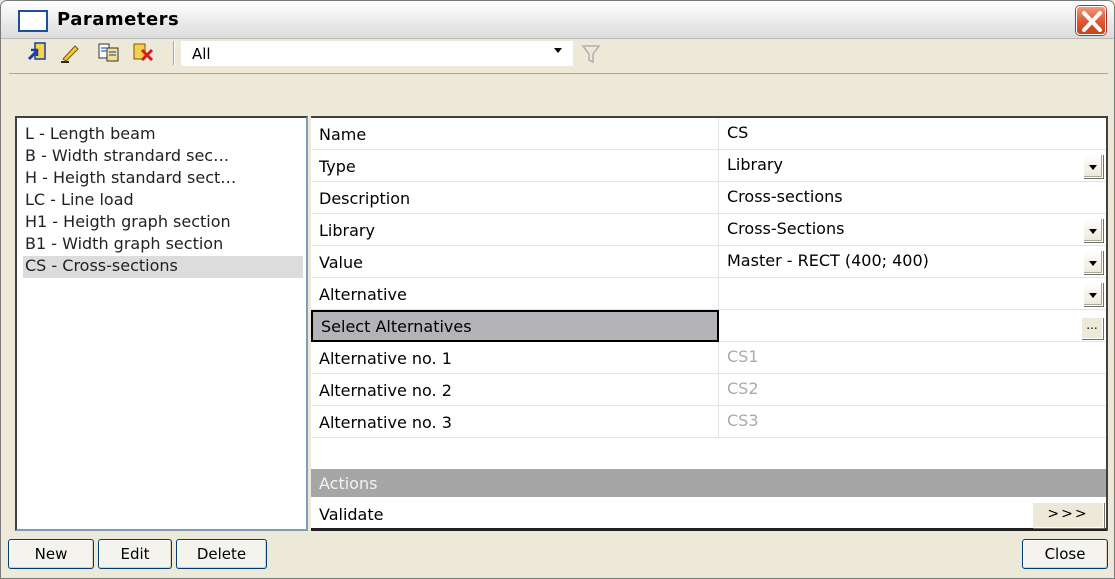 This screenshot has width=1115, height=579. Describe the element at coordinates (828, 260) in the screenshot. I see `property-value-text: Master - RECT (400; 400)` at that location.